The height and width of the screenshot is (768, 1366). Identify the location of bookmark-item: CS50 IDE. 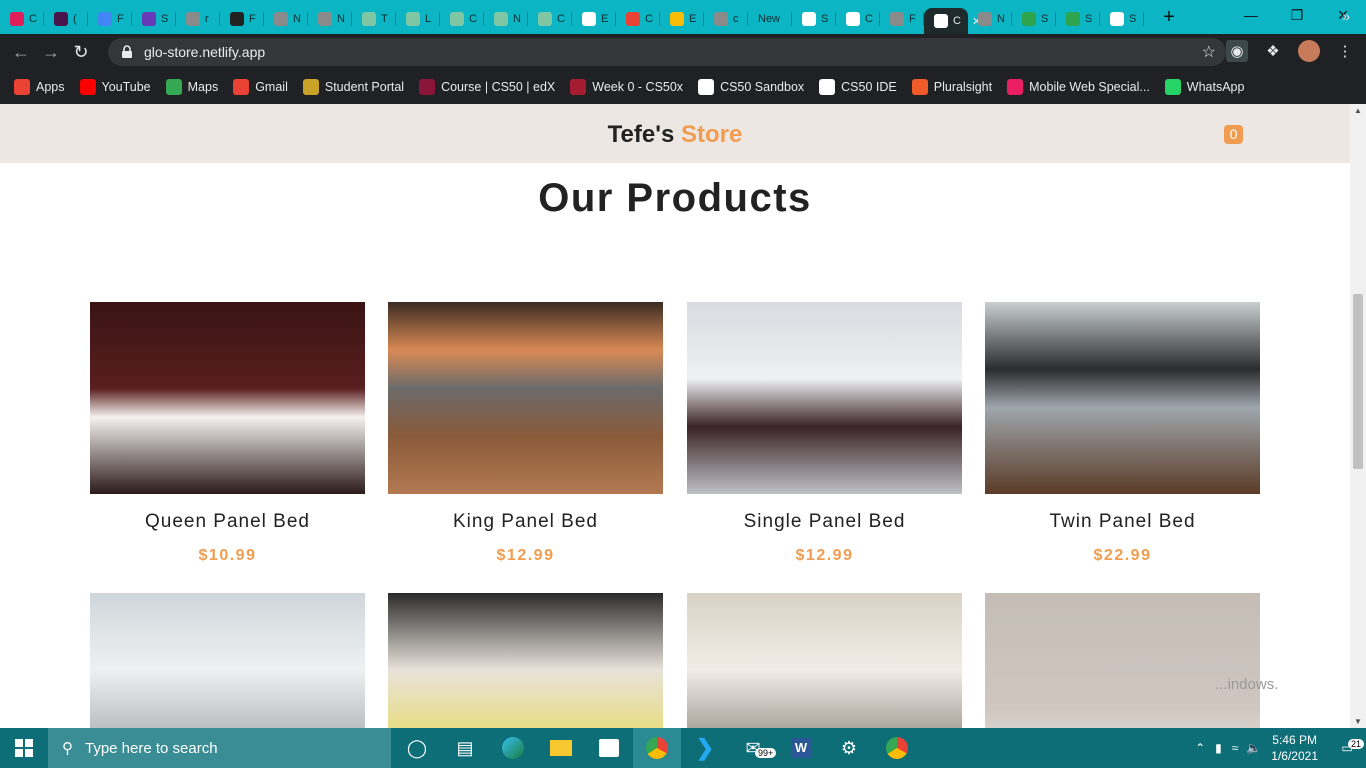
(858, 87).